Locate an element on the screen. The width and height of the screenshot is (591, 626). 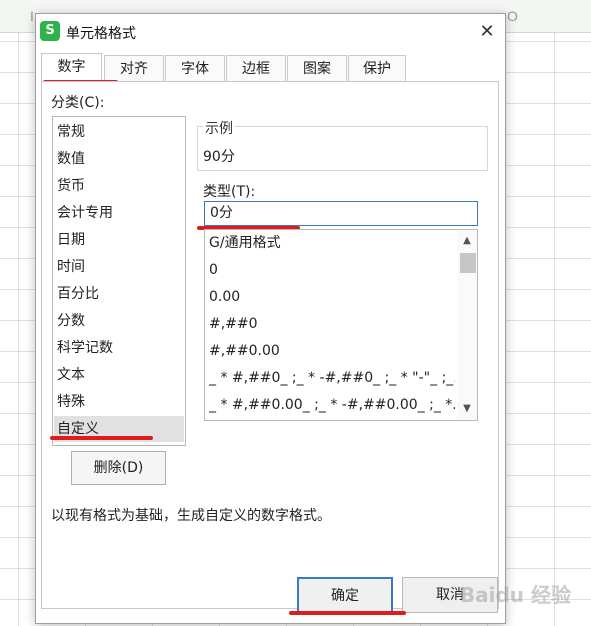
sample-group is located at coordinates (342, 148).